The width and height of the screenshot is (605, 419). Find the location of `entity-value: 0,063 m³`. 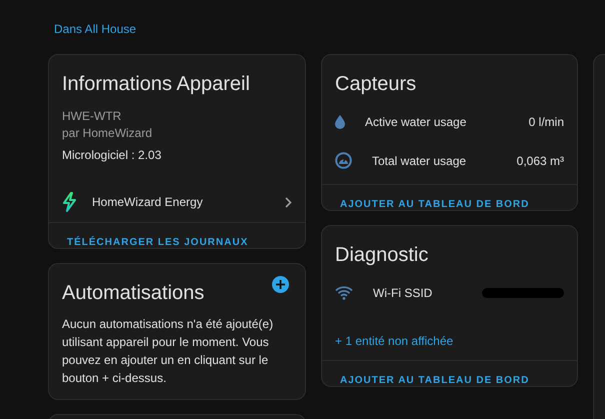

entity-value: 0,063 m³ is located at coordinates (540, 161).